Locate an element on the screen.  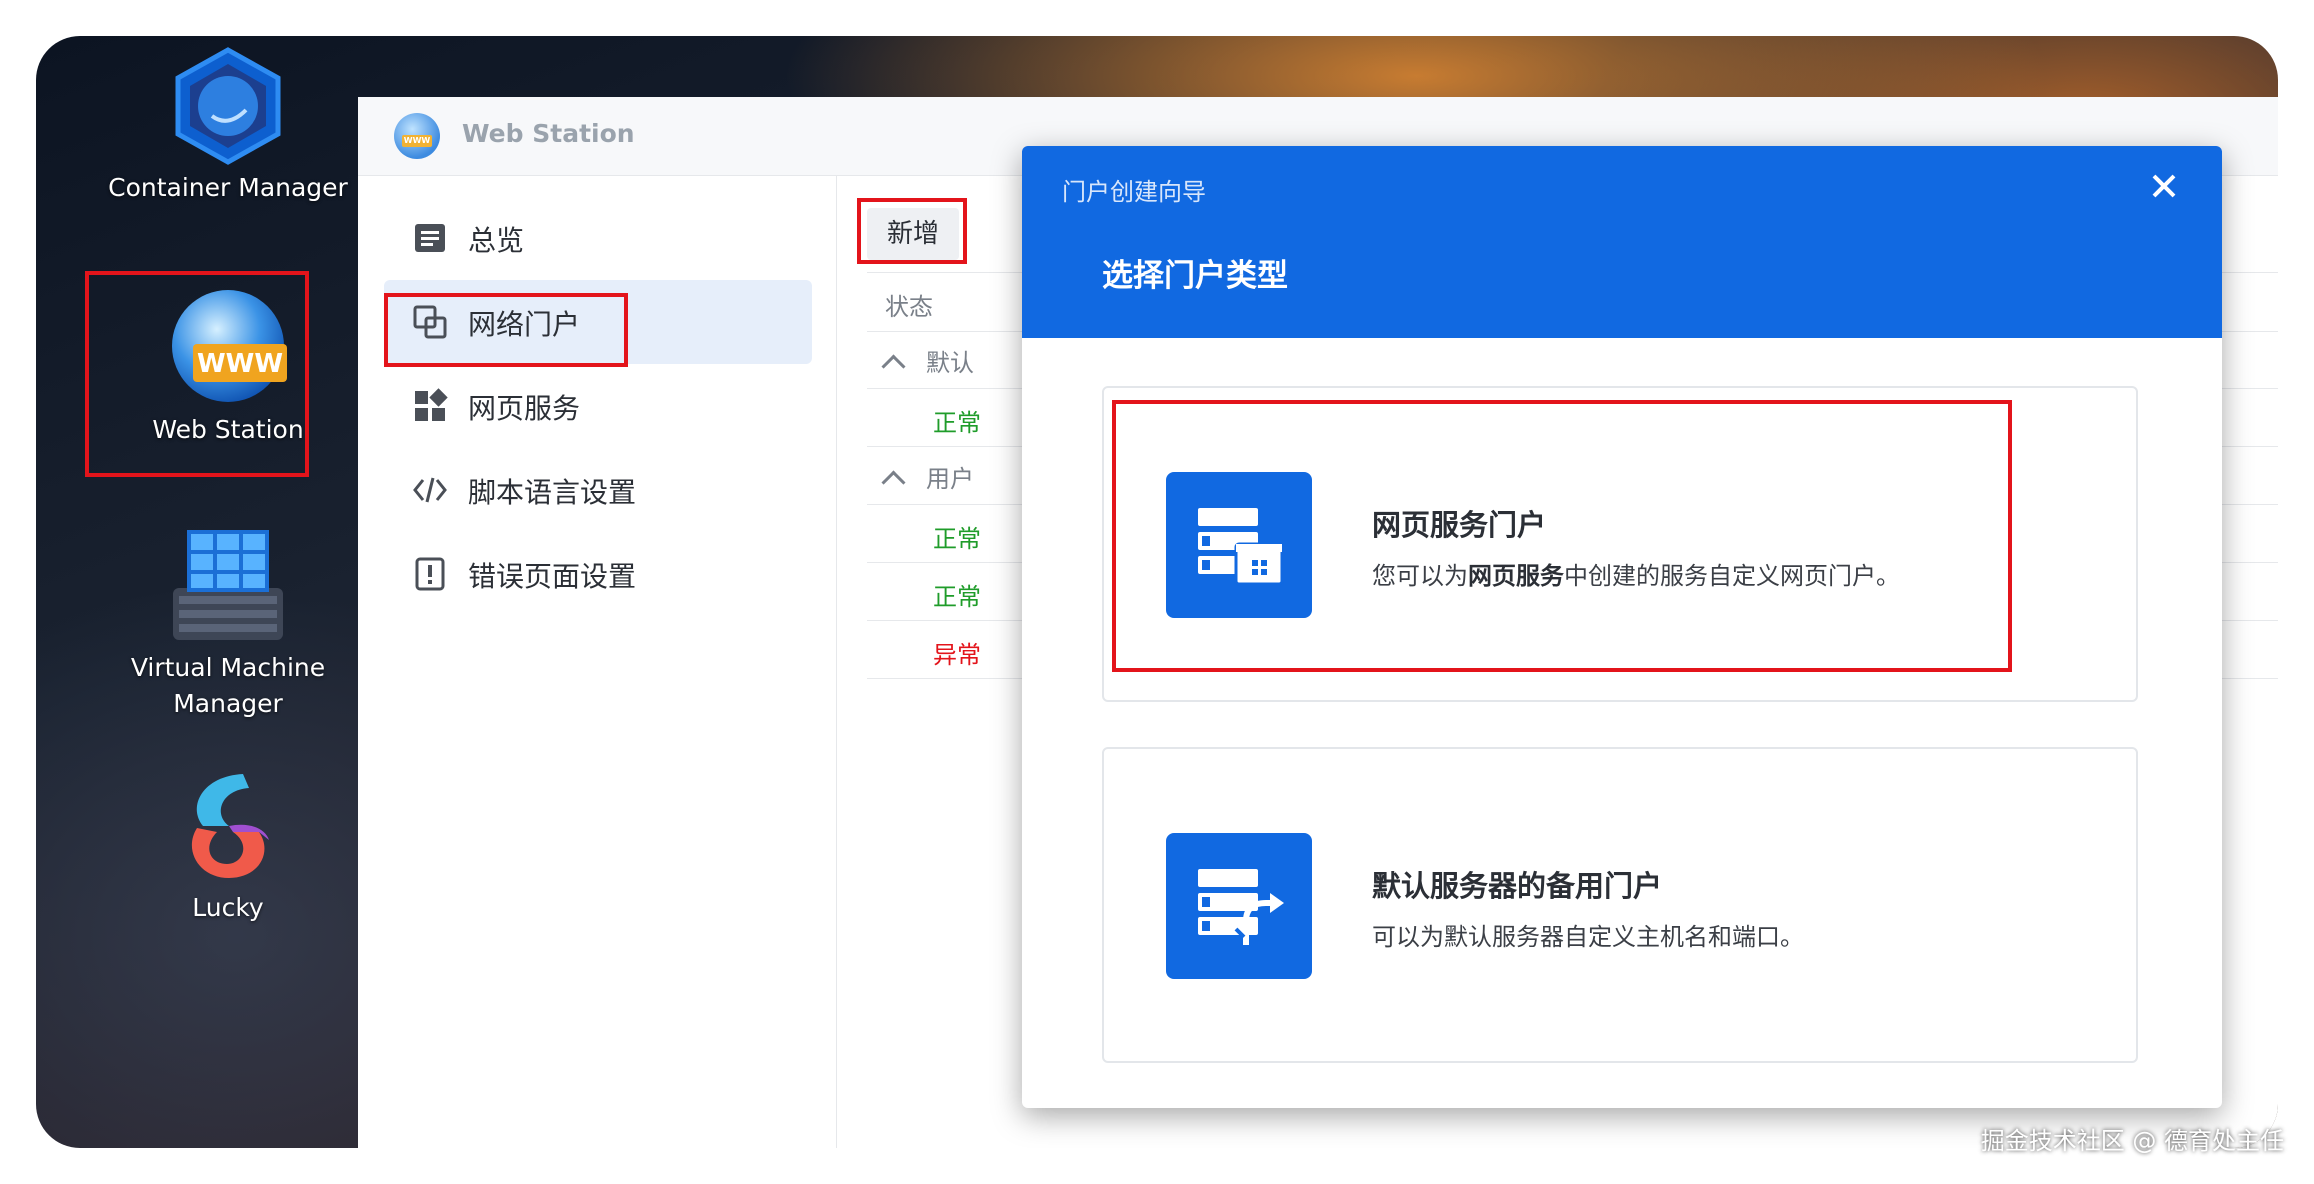
status-column-header: 状态 is located at coordinates (909, 307).